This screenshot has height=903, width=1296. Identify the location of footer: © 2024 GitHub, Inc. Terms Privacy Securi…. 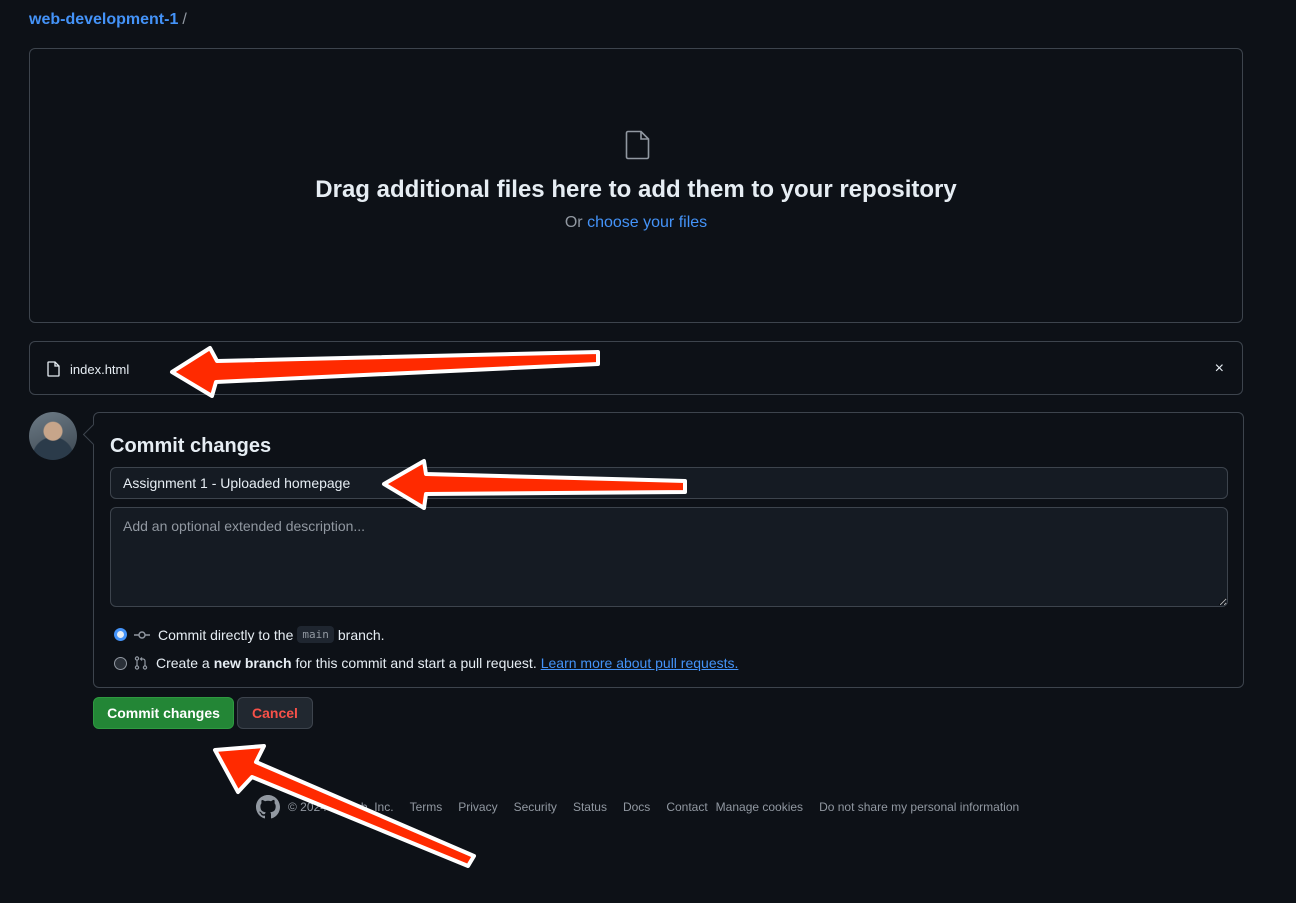
(645, 807).